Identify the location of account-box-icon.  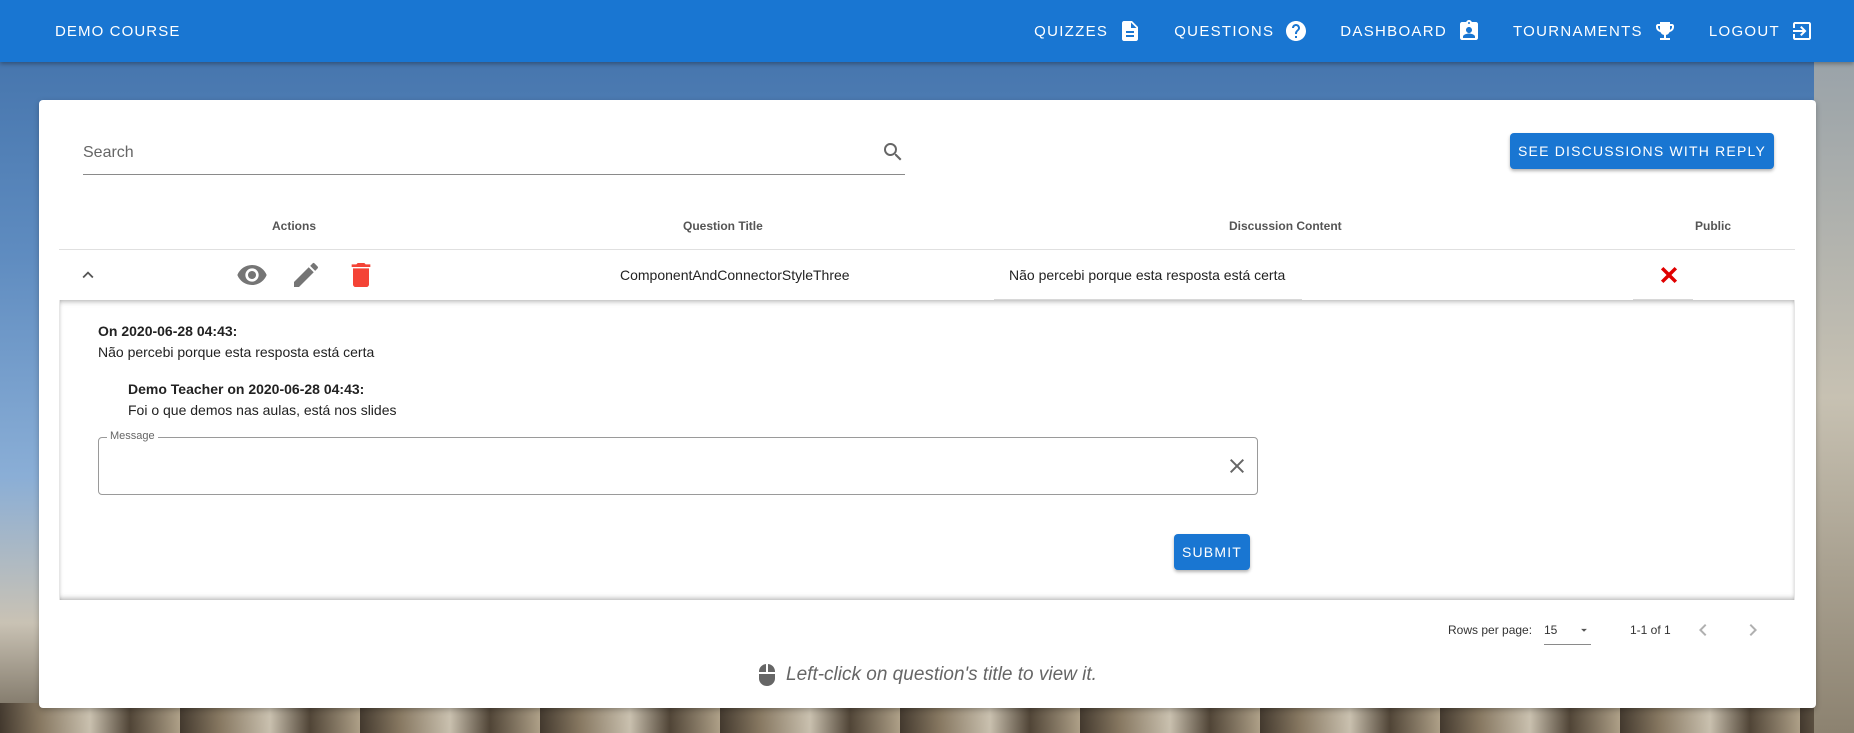
(1468, 30).